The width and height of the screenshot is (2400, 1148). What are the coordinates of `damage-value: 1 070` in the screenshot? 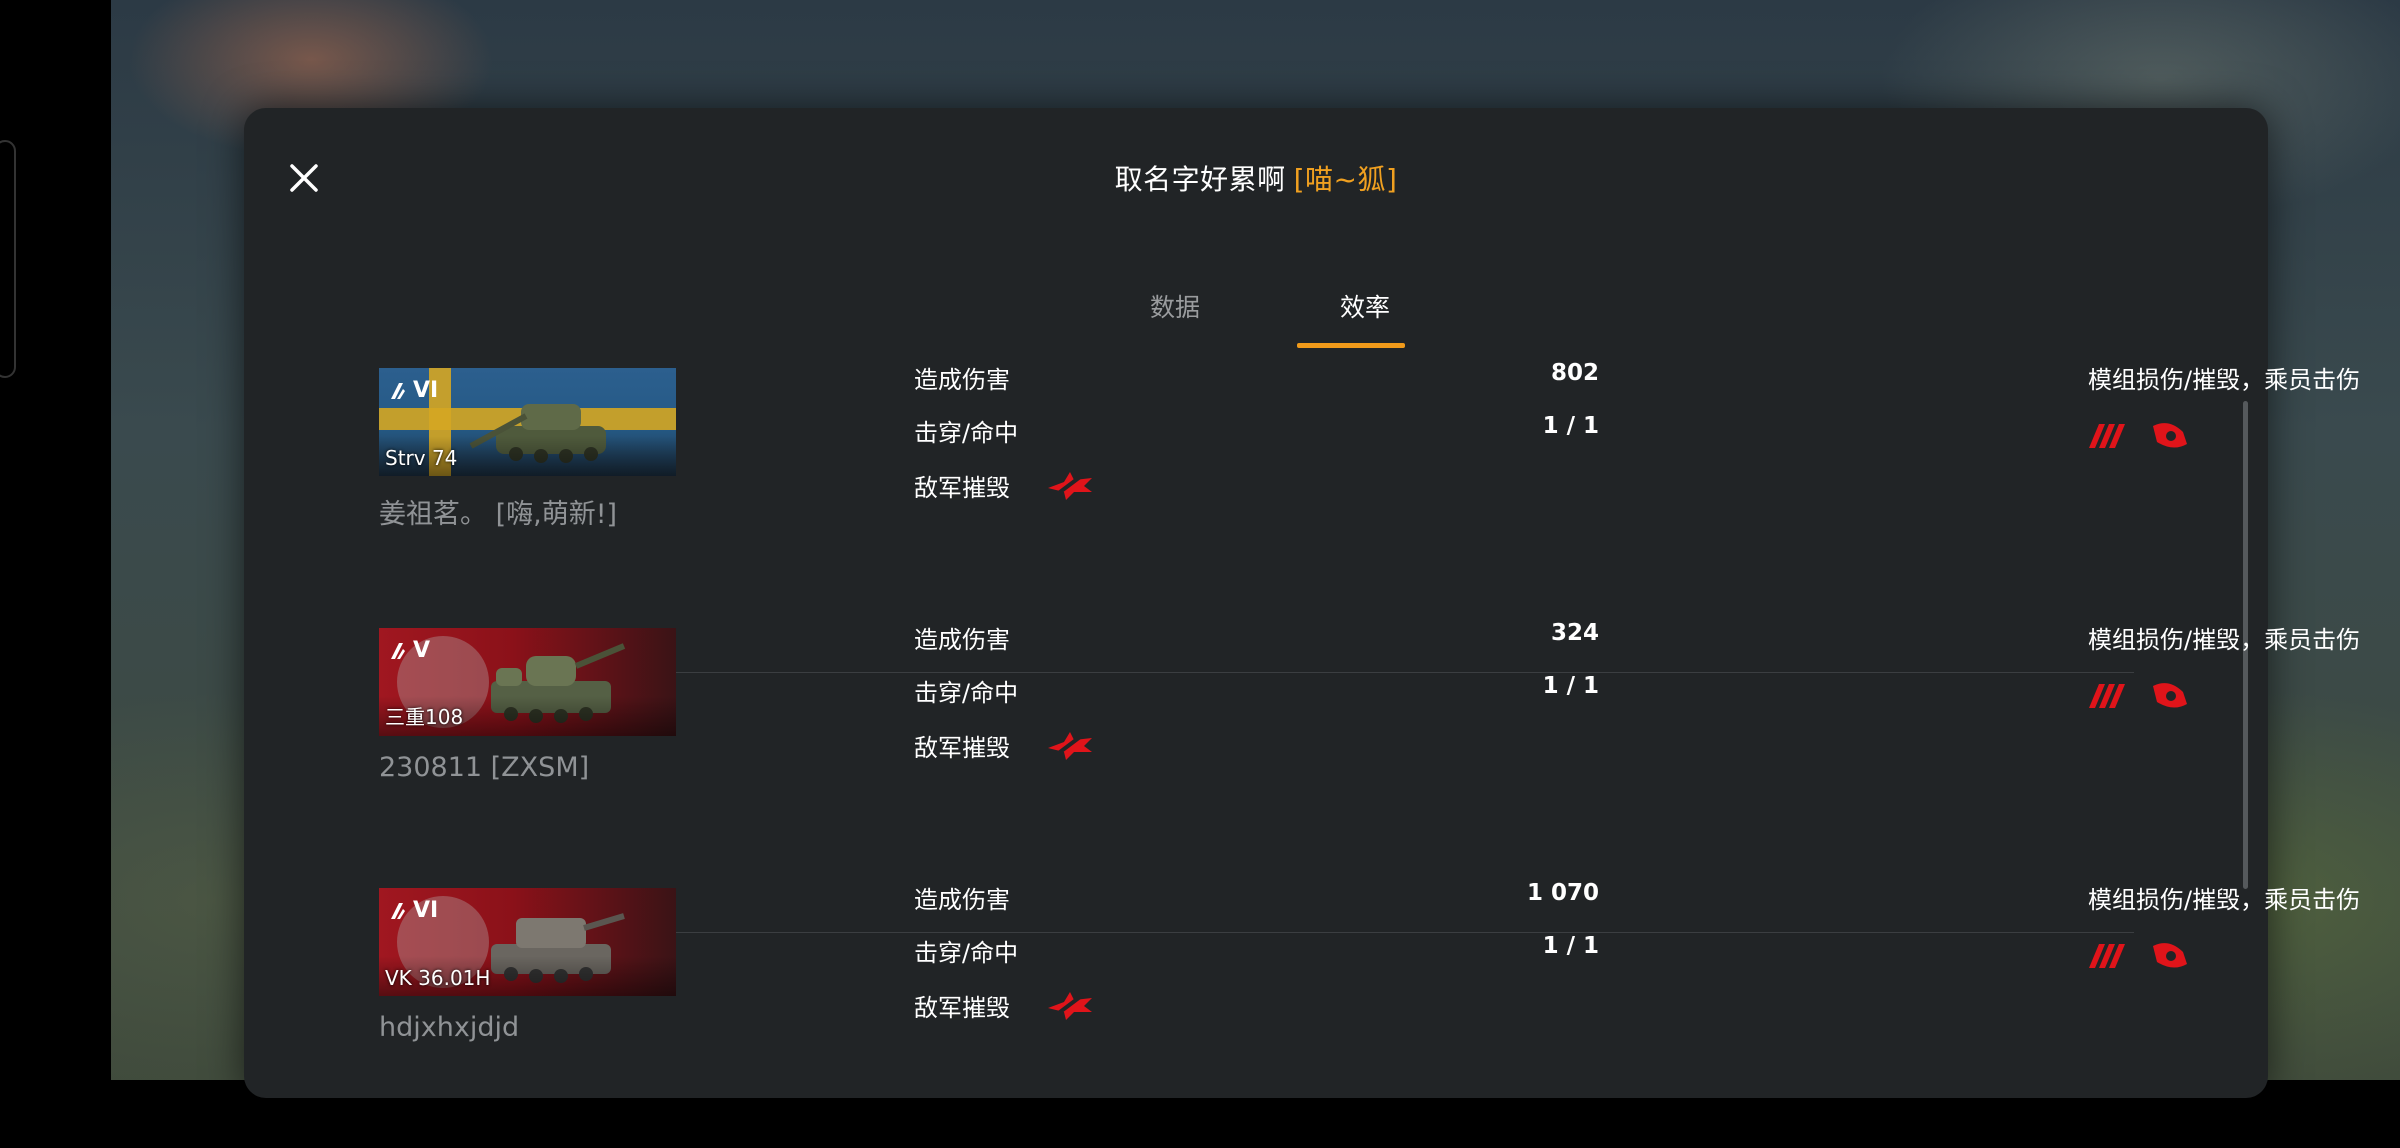 It's located at (1562, 893).